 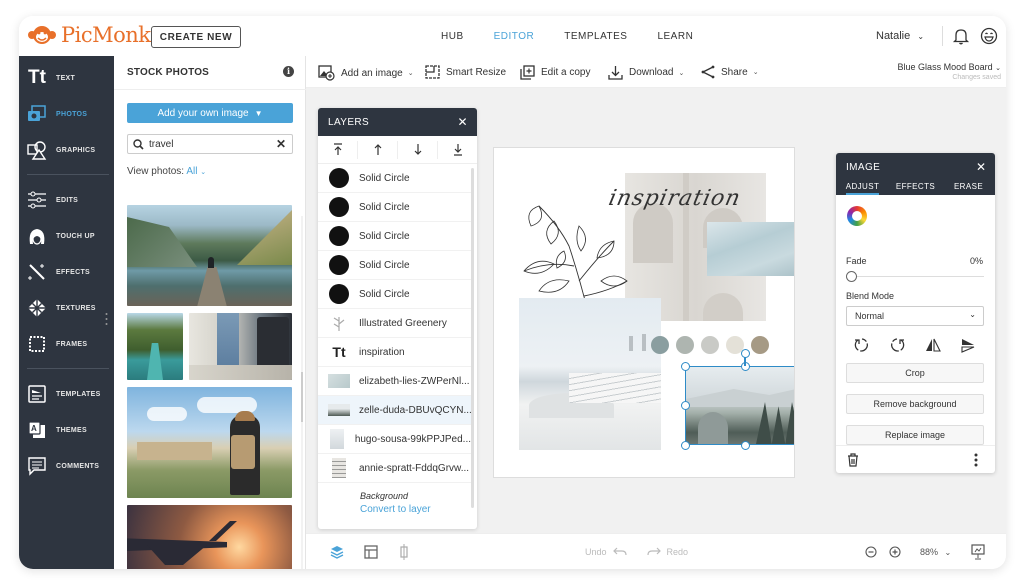 What do you see at coordinates (66, 394) in the screenshot?
I see `sidebar-item-templates: TEMPLATES` at bounding box center [66, 394].